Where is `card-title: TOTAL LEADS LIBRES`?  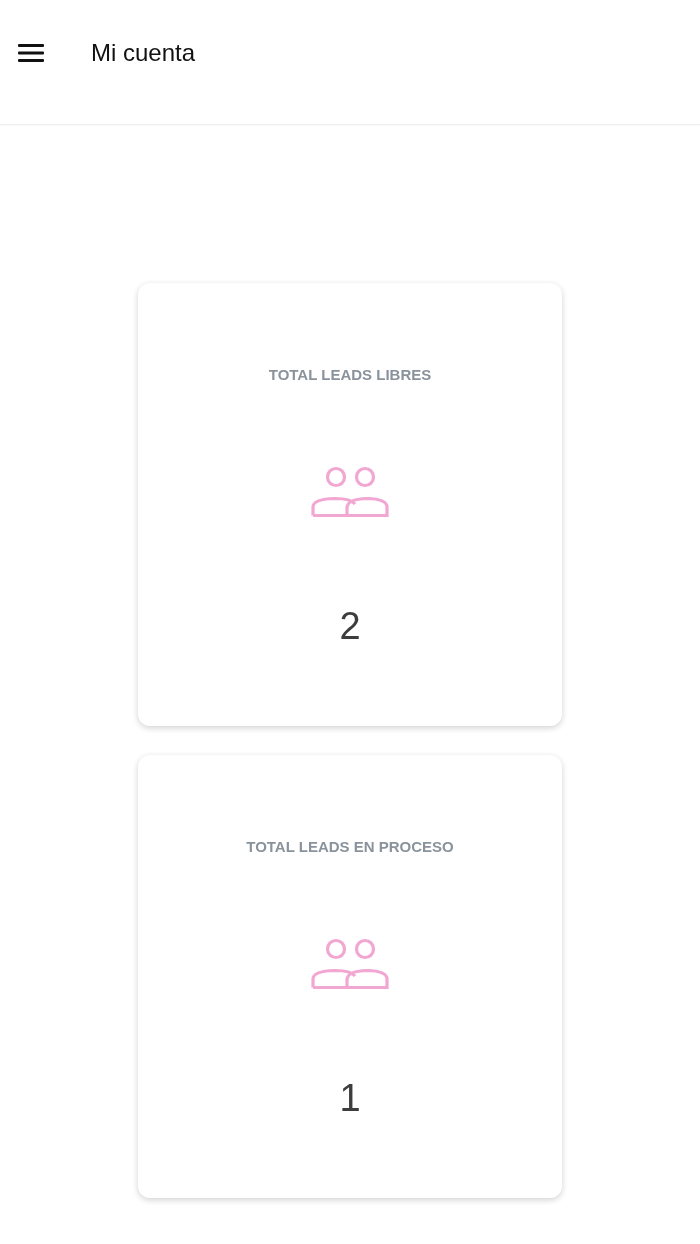
card-title: TOTAL LEADS LIBRES is located at coordinates (350, 375).